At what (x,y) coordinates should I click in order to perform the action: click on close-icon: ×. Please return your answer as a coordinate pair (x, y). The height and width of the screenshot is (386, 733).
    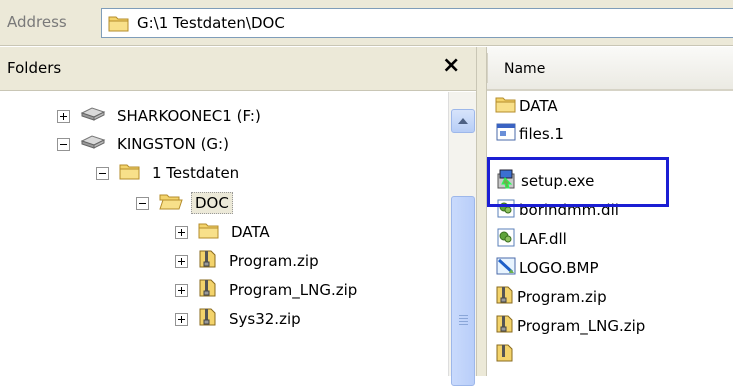
    Looking at the image, I should click on (451, 65).